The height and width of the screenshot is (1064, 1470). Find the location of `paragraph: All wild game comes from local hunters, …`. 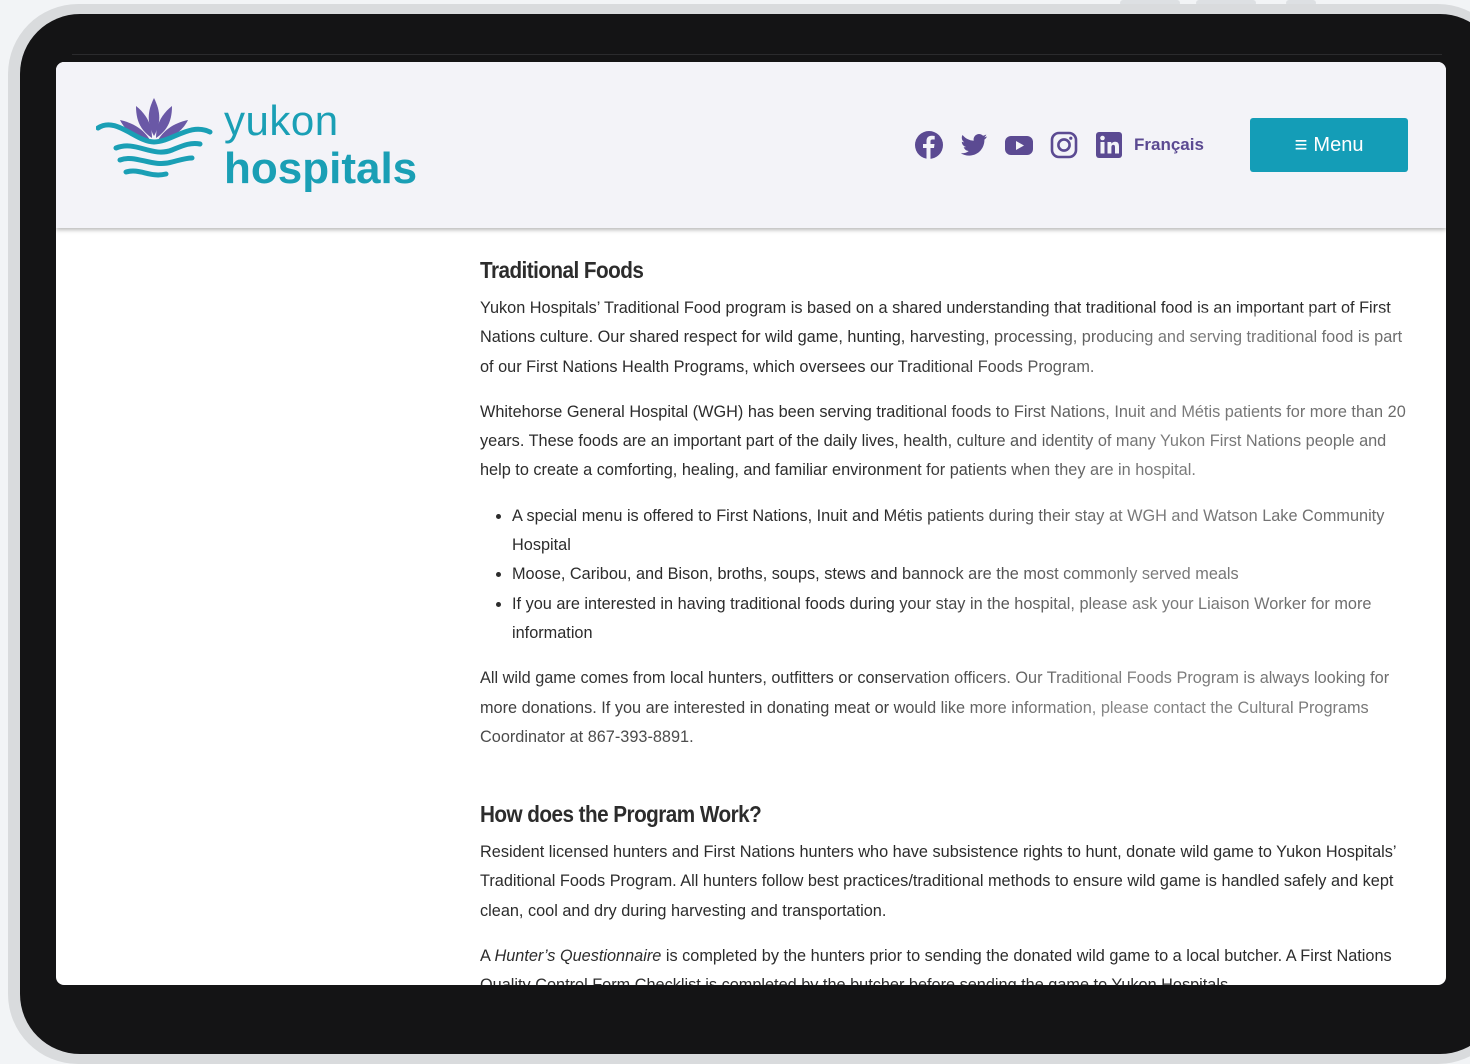

paragraph: All wild game comes from local hunters, … is located at coordinates (935, 707).